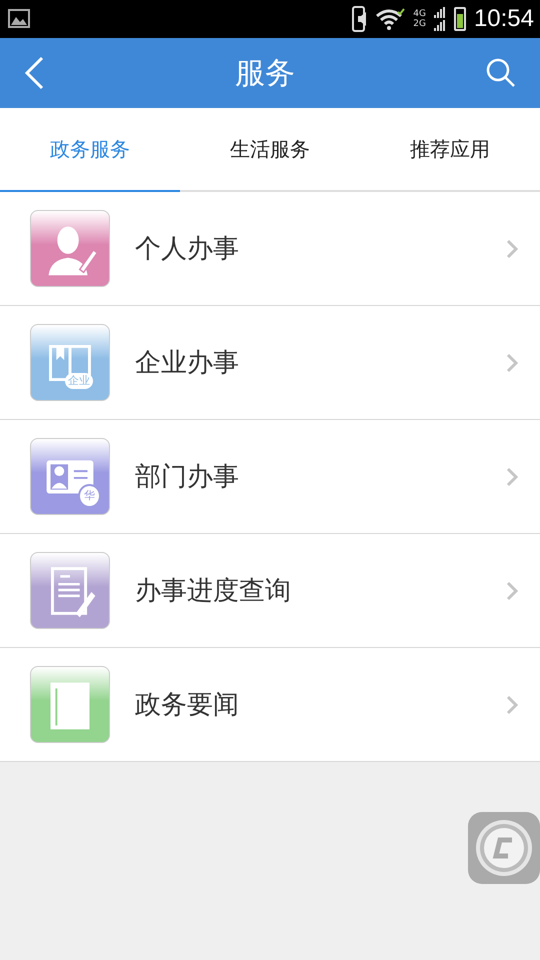 The width and height of the screenshot is (540, 960). Describe the element at coordinates (270, 249) in the screenshot. I see `service-item: 个人办事` at that location.